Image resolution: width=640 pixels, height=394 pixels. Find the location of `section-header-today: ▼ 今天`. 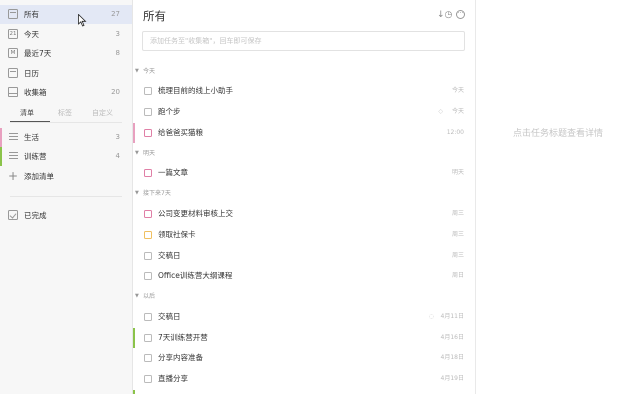

section-header-today: ▼ 今天 is located at coordinates (304, 72).